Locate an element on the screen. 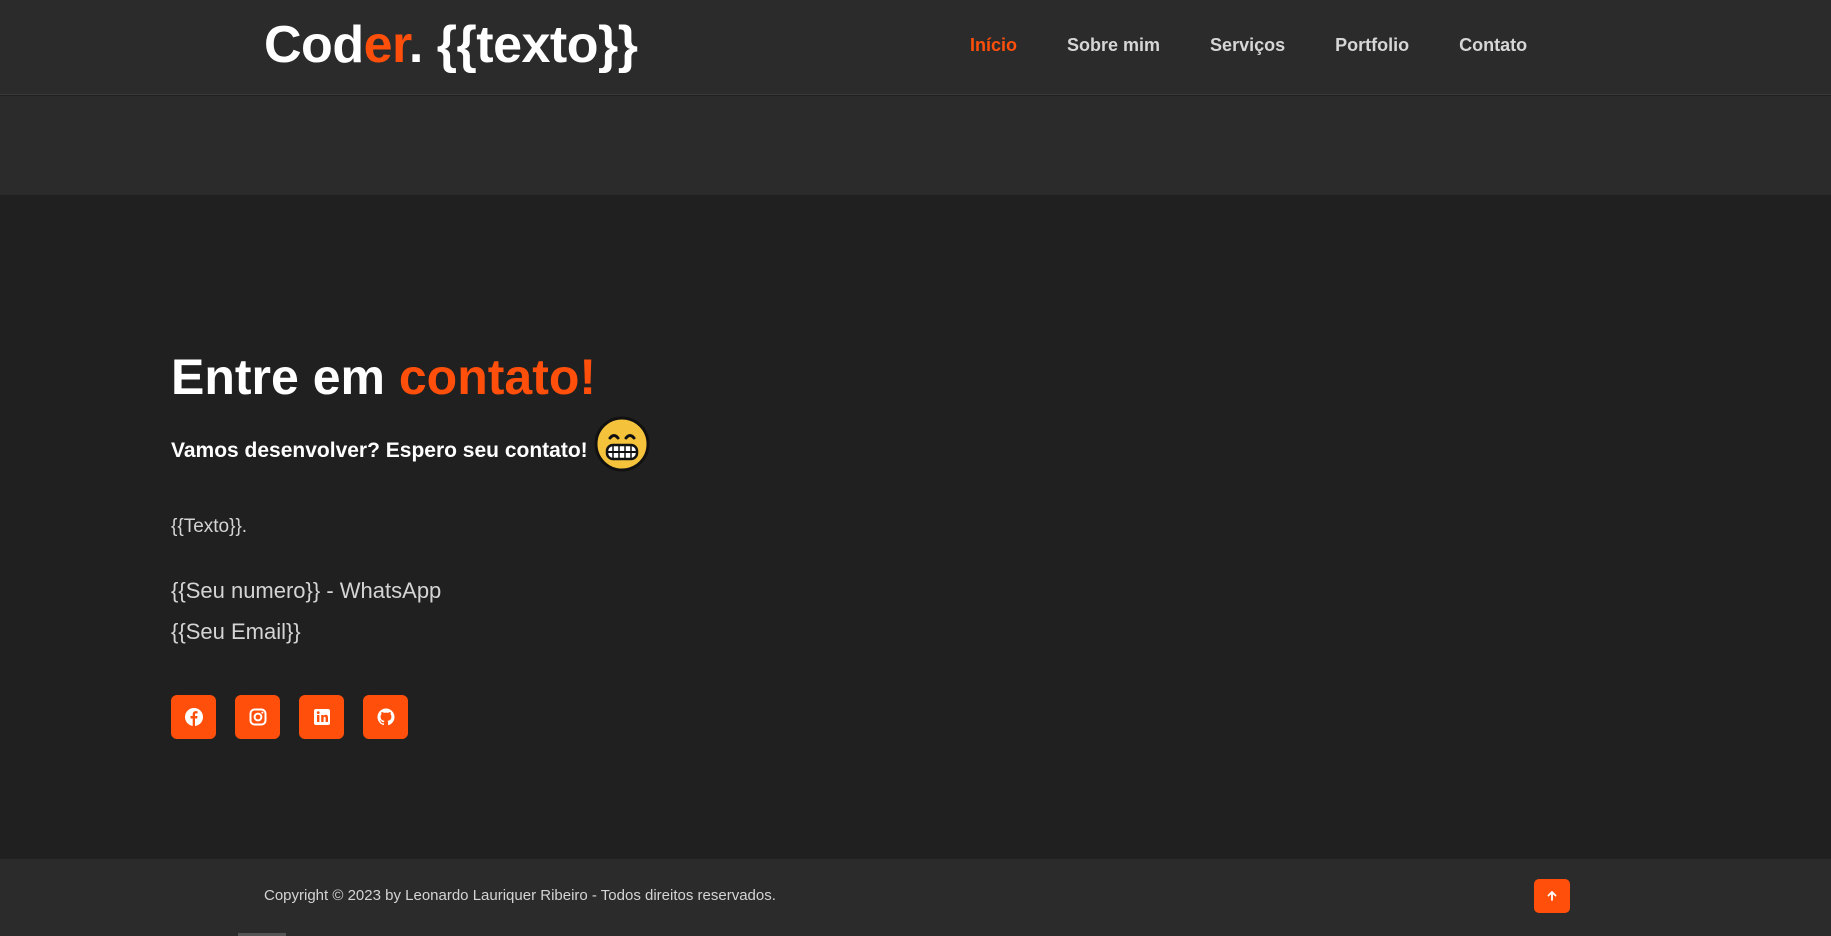 Image resolution: width=1831 pixels, height=936 pixels. facebook-icon is located at coordinates (193, 717).